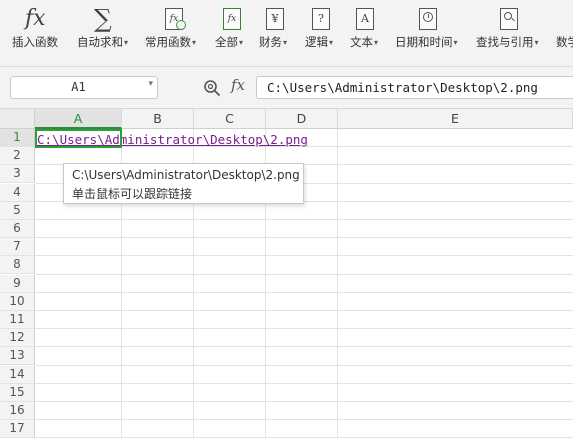 The height and width of the screenshot is (438, 573). Describe the element at coordinates (17, 356) in the screenshot. I see `row-header-13: 13` at that location.